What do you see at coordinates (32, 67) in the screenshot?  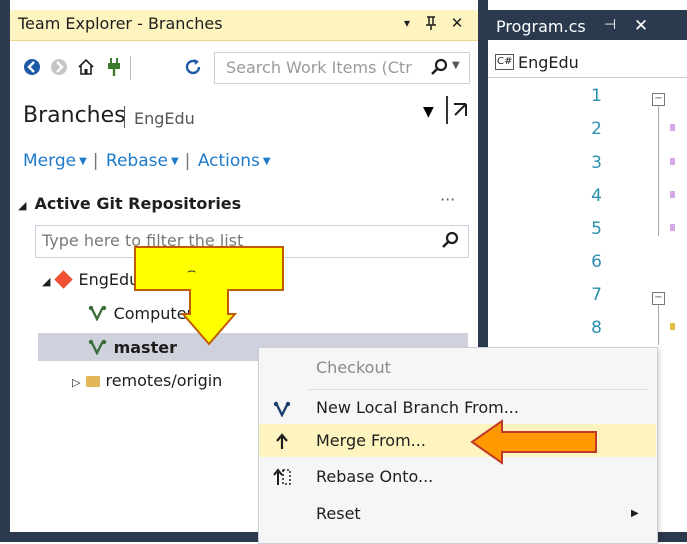 I see `back-icon` at bounding box center [32, 67].